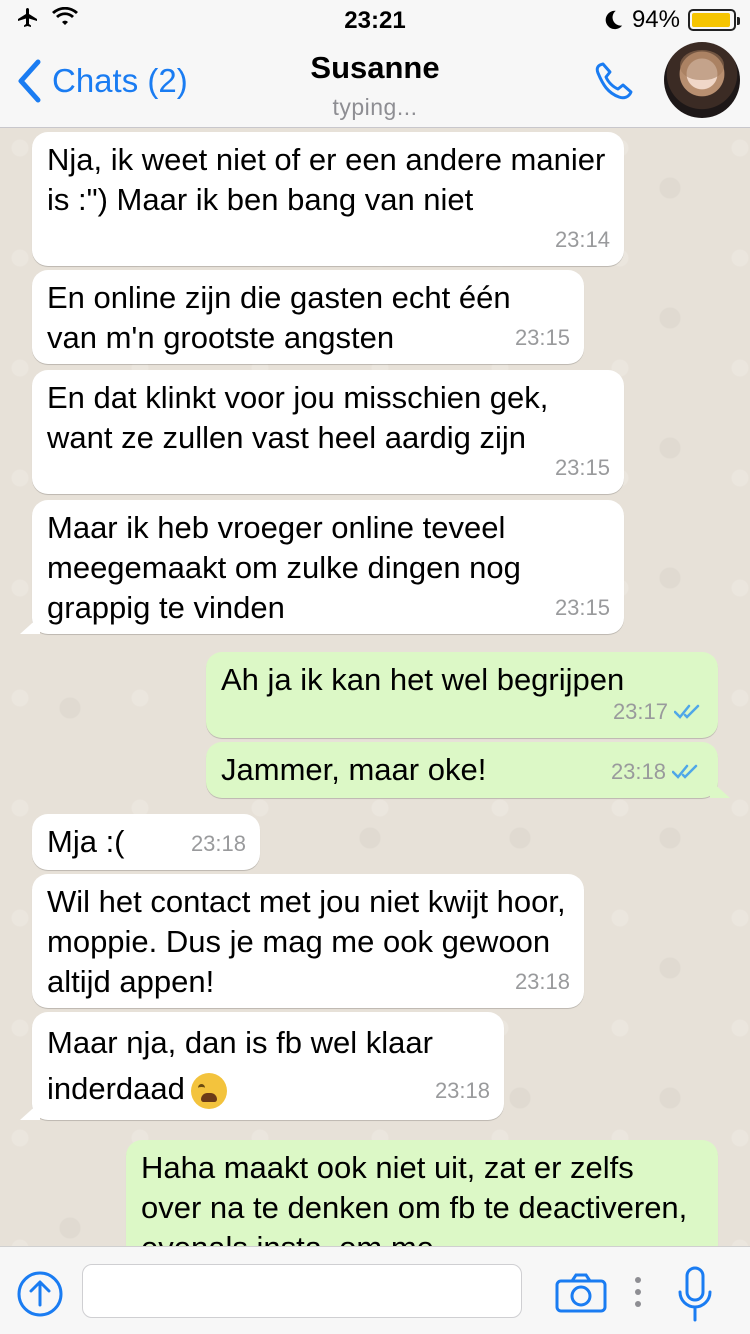 The image size is (750, 1334). Describe the element at coordinates (614, 20) in the screenshot. I see `moon-icon` at that location.